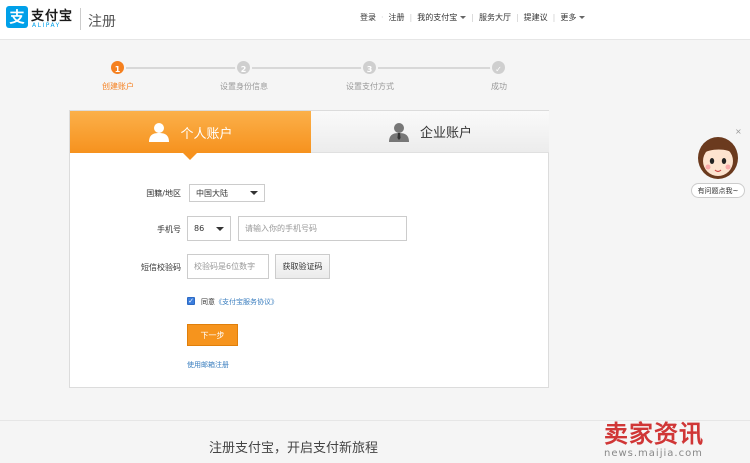 The height and width of the screenshot is (463, 750). I want to click on nav-login: 登录, so click(368, 17).